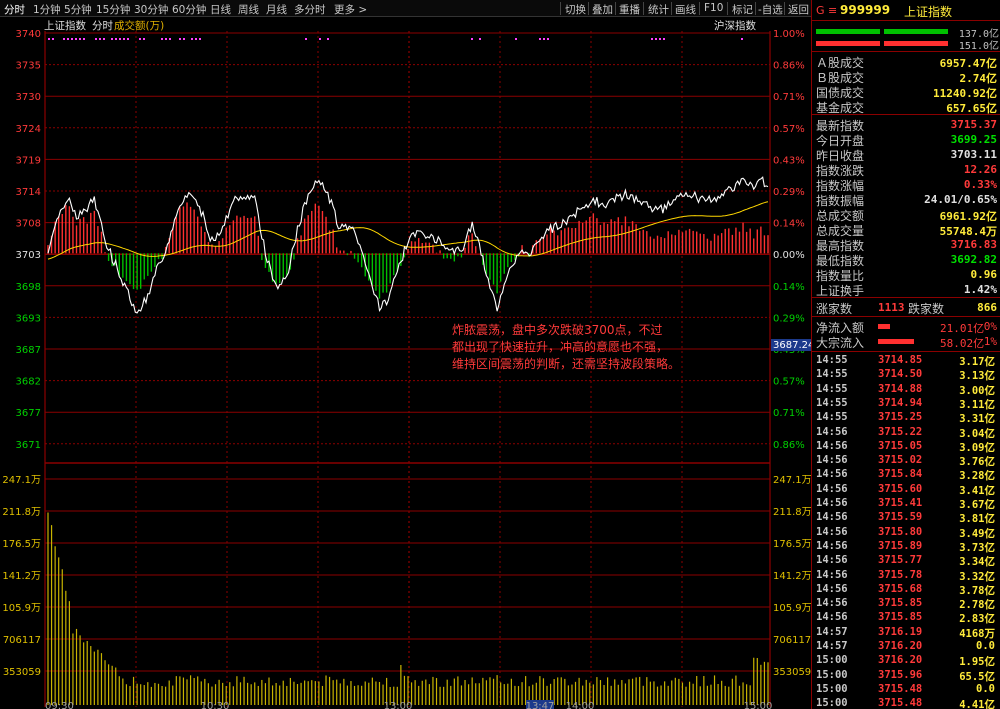 This screenshot has width=1000, height=709. What do you see at coordinates (742, 9) in the screenshot?
I see `mark-button: 标记` at bounding box center [742, 9].